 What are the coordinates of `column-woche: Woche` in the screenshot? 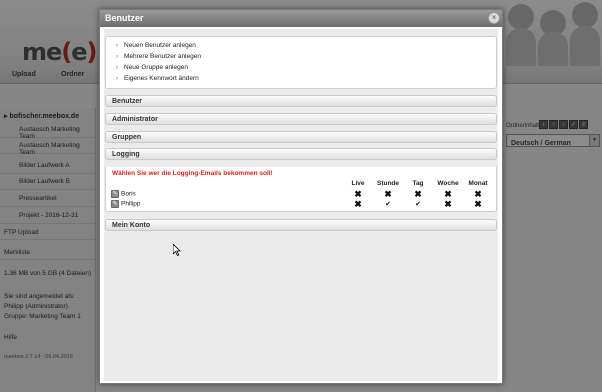 It's located at (448, 183).